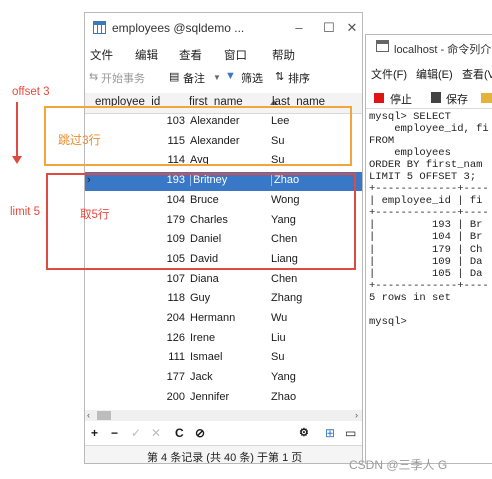 The image size is (492, 479). What do you see at coordinates (235, 55) in the screenshot?
I see `menu-window: 窗口` at bounding box center [235, 55].